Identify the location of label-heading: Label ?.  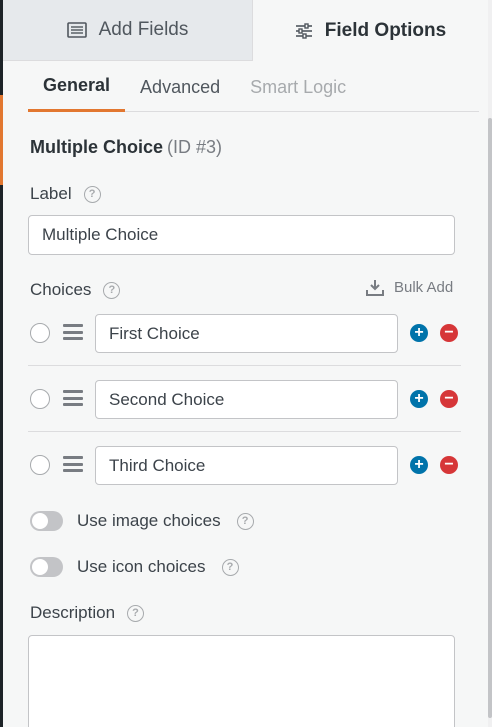
(65, 194).